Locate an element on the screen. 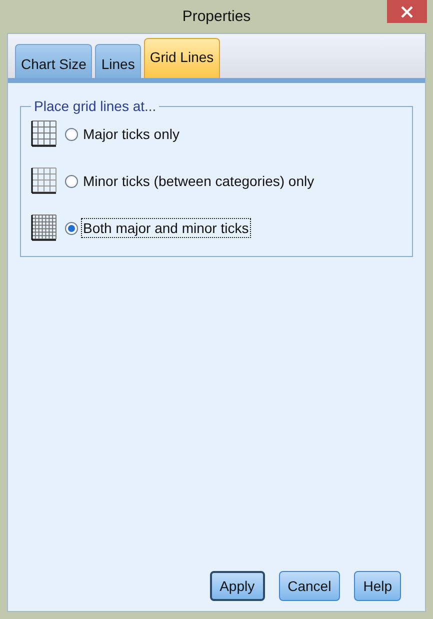 Image resolution: width=433 pixels, height=619 pixels. help-button: Help is located at coordinates (377, 586).